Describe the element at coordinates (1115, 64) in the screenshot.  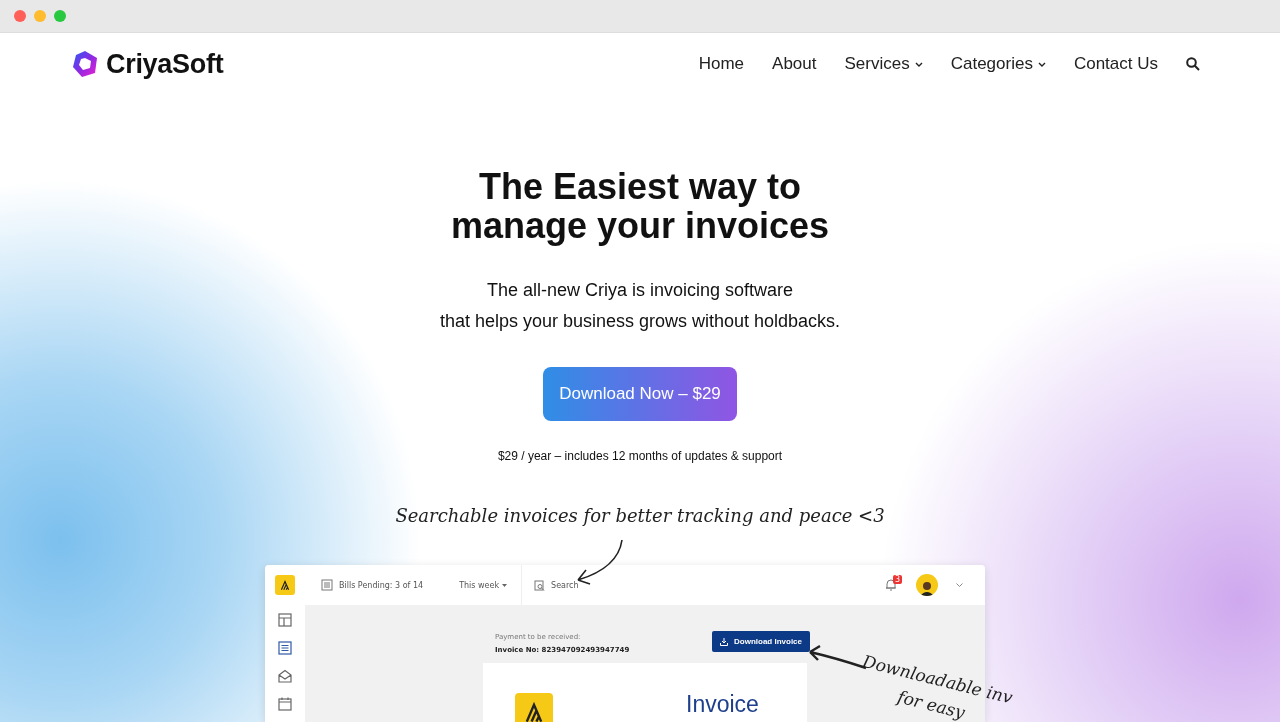
I see `nav-link: Contact Us` at that location.